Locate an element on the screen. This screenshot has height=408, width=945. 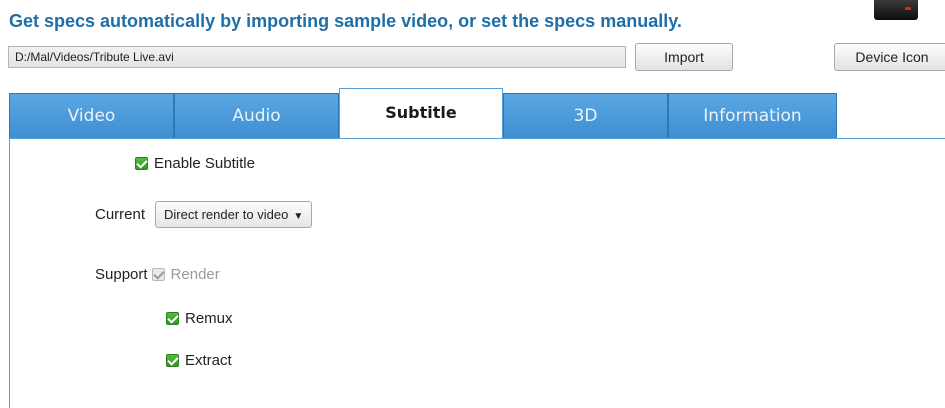
tab-3d: 3D is located at coordinates (585, 115).